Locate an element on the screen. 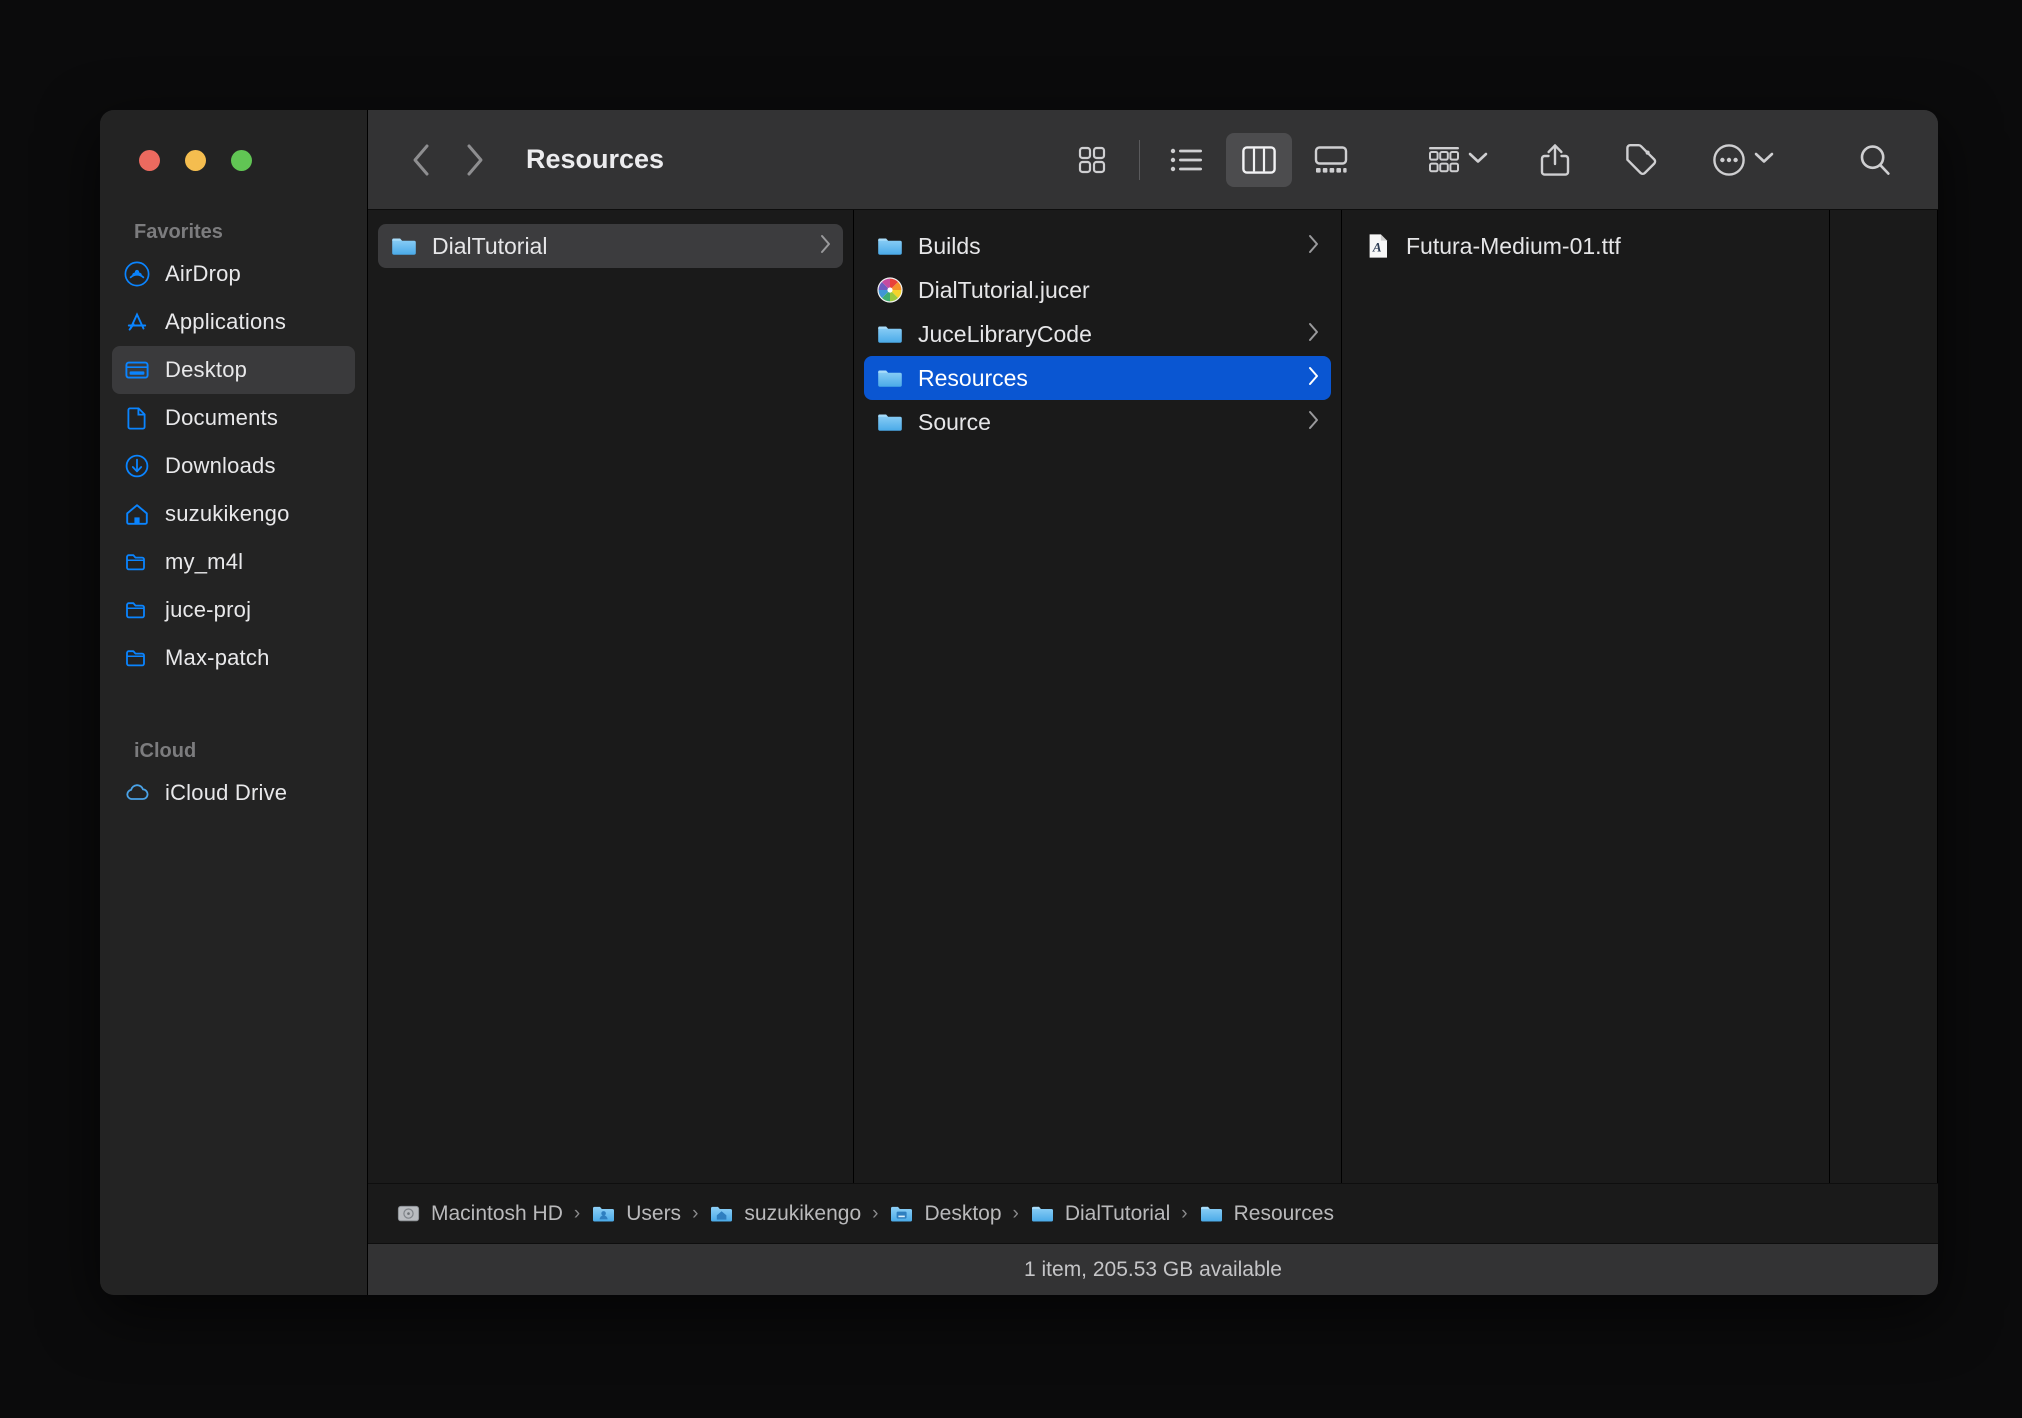 This screenshot has height=1418, width=2022. font-file-icon: A is located at coordinates (1378, 246).